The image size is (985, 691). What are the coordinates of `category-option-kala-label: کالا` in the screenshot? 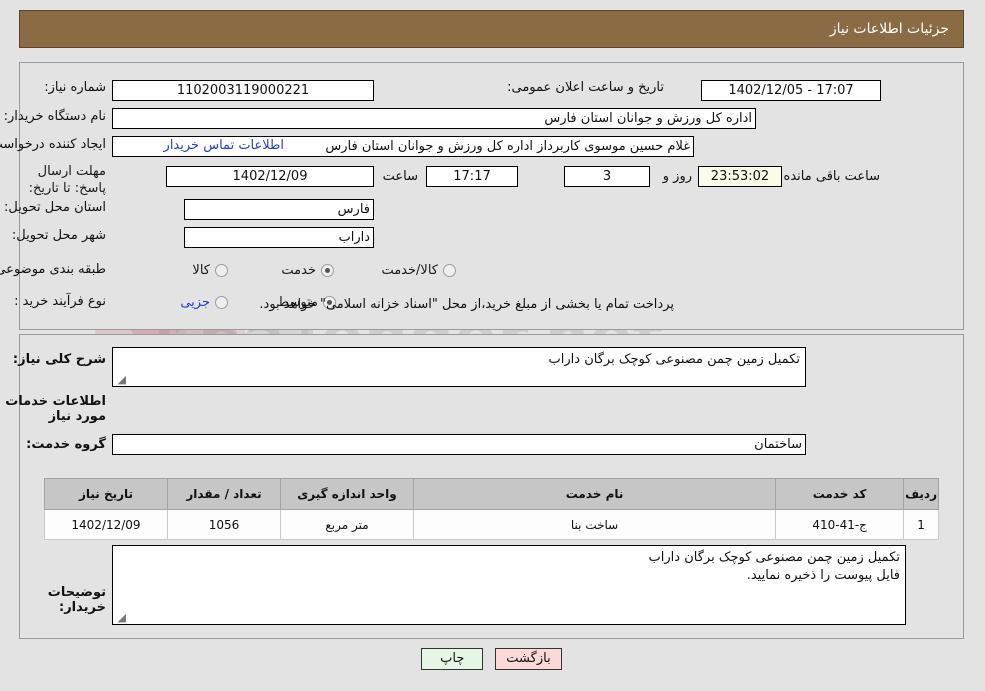 It's located at (202, 270).